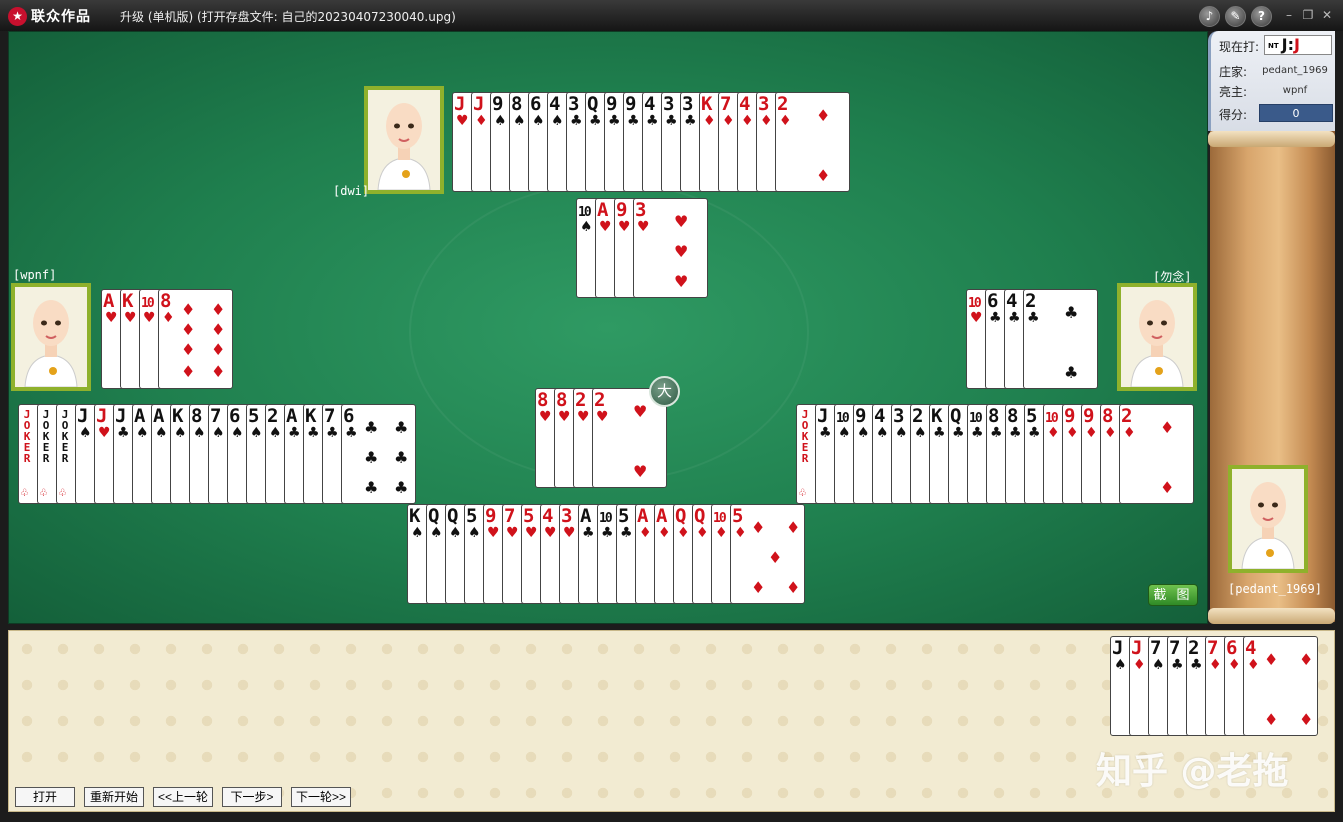 This screenshot has width=1343, height=822. I want to click on player-name-south: [pedant_1969], so click(1275, 589).